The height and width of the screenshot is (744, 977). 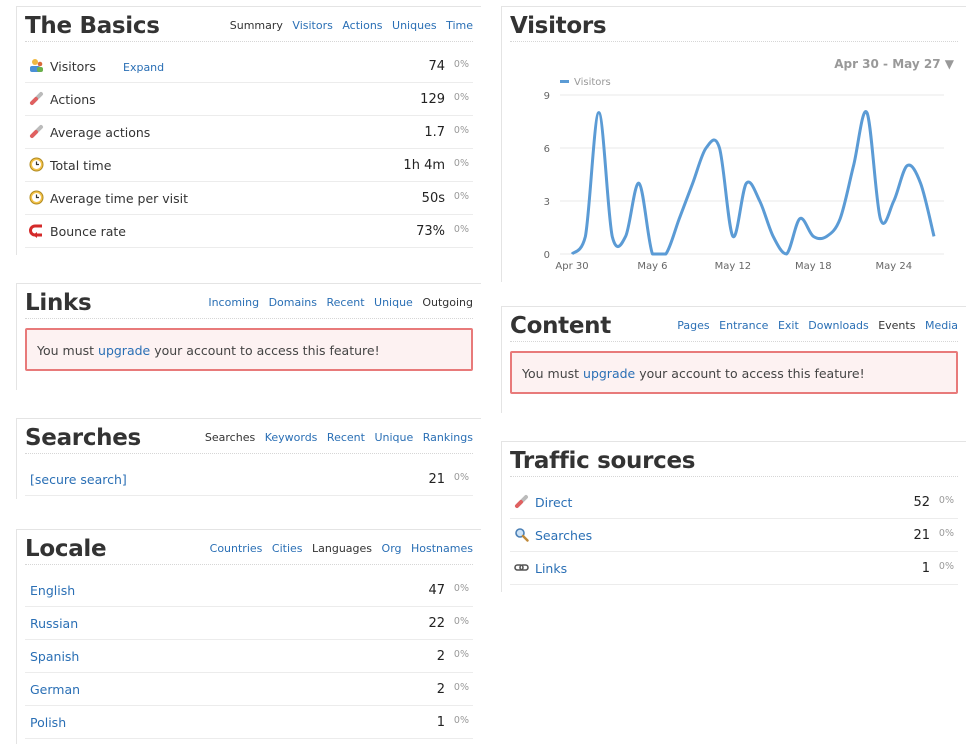 I want to click on warning-suffix: your account to access this feature!, so click(x=265, y=350).